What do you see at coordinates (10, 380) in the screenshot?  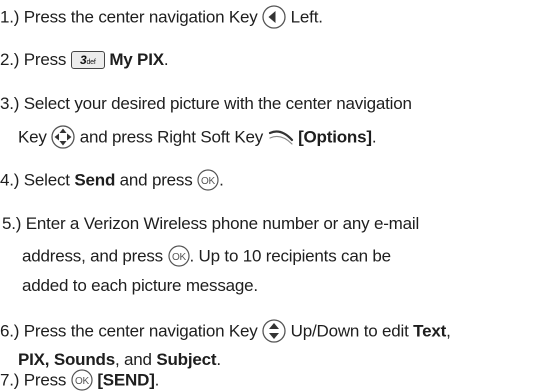 I see `step-number: 7.)` at bounding box center [10, 380].